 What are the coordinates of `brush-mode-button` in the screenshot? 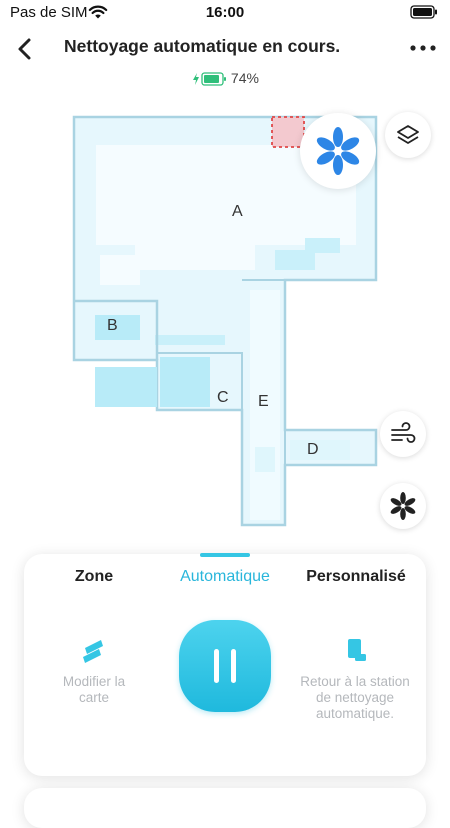 It's located at (403, 506).